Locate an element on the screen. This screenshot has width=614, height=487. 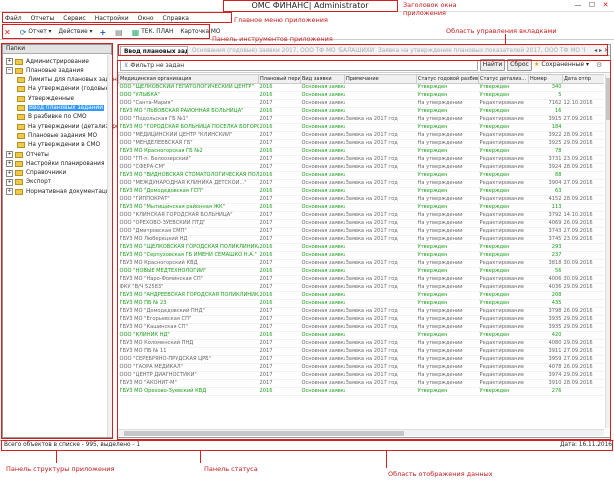
annotation-data-area: Область отображения данных is located at coordinates (440, 474).